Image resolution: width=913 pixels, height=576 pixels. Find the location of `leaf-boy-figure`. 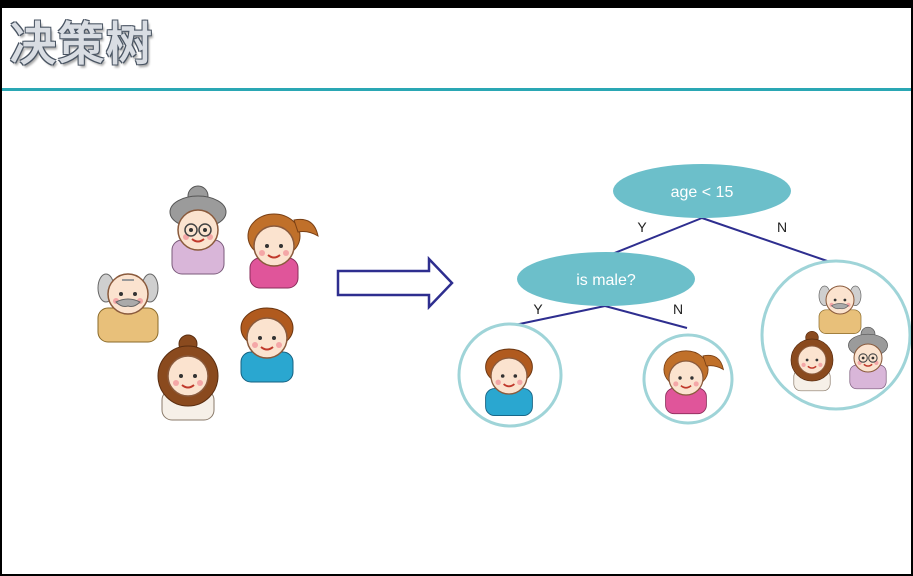

leaf-boy-figure is located at coordinates (509, 382).